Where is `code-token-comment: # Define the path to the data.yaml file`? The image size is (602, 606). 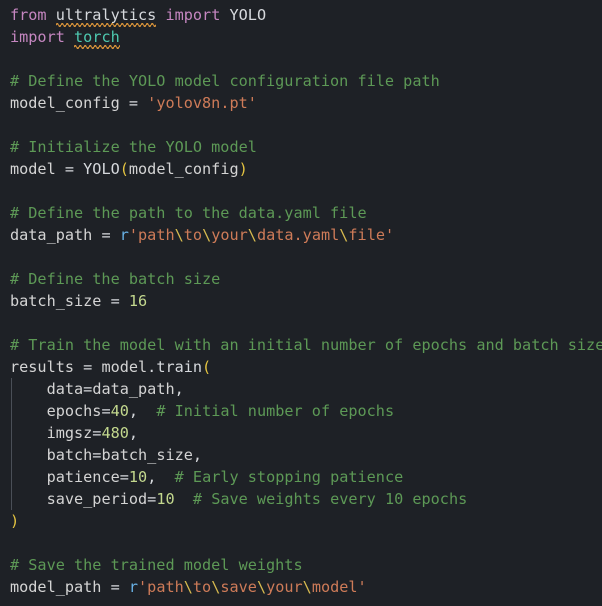 code-token-comment: # Define the path to the data.yaml file is located at coordinates (188, 213).